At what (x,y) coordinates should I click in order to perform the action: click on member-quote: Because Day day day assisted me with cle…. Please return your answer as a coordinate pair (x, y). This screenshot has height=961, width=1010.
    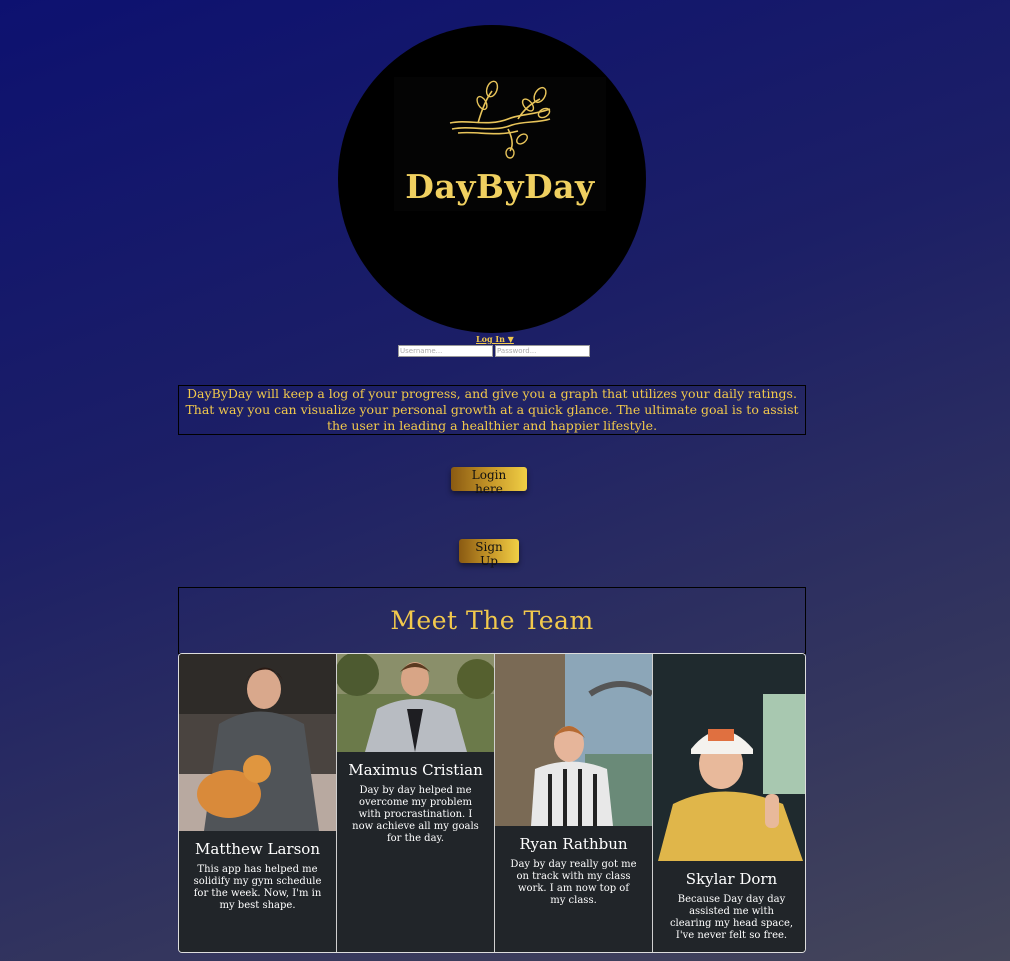
    Looking at the image, I should click on (731, 917).